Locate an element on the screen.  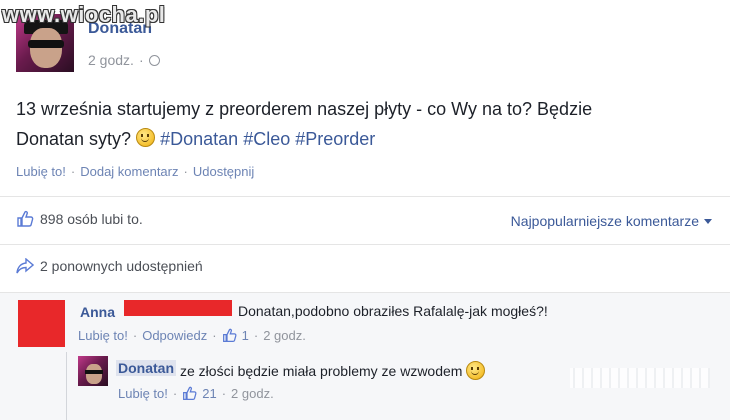
reply-thread-line is located at coordinates (66, 386).